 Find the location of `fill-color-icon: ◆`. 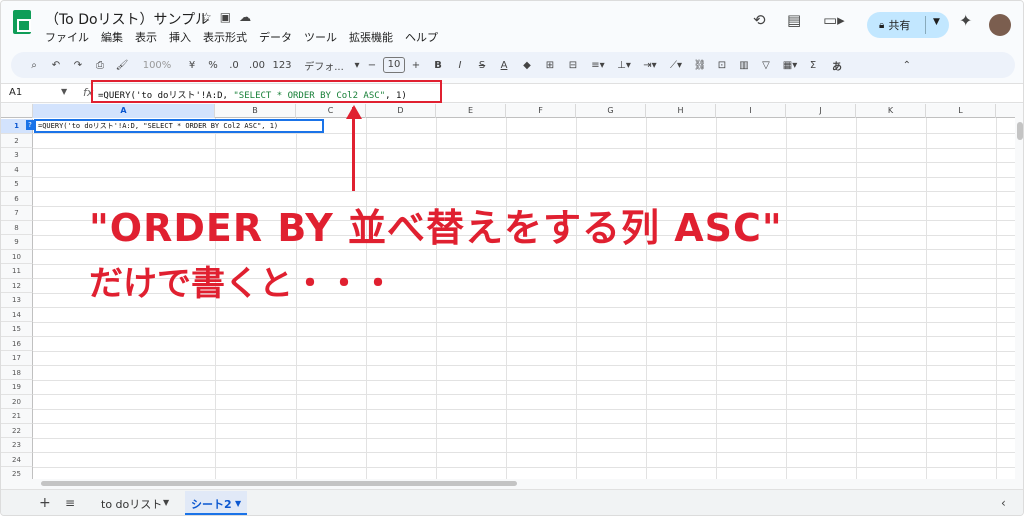

fill-color-icon: ◆ is located at coordinates (527, 65).